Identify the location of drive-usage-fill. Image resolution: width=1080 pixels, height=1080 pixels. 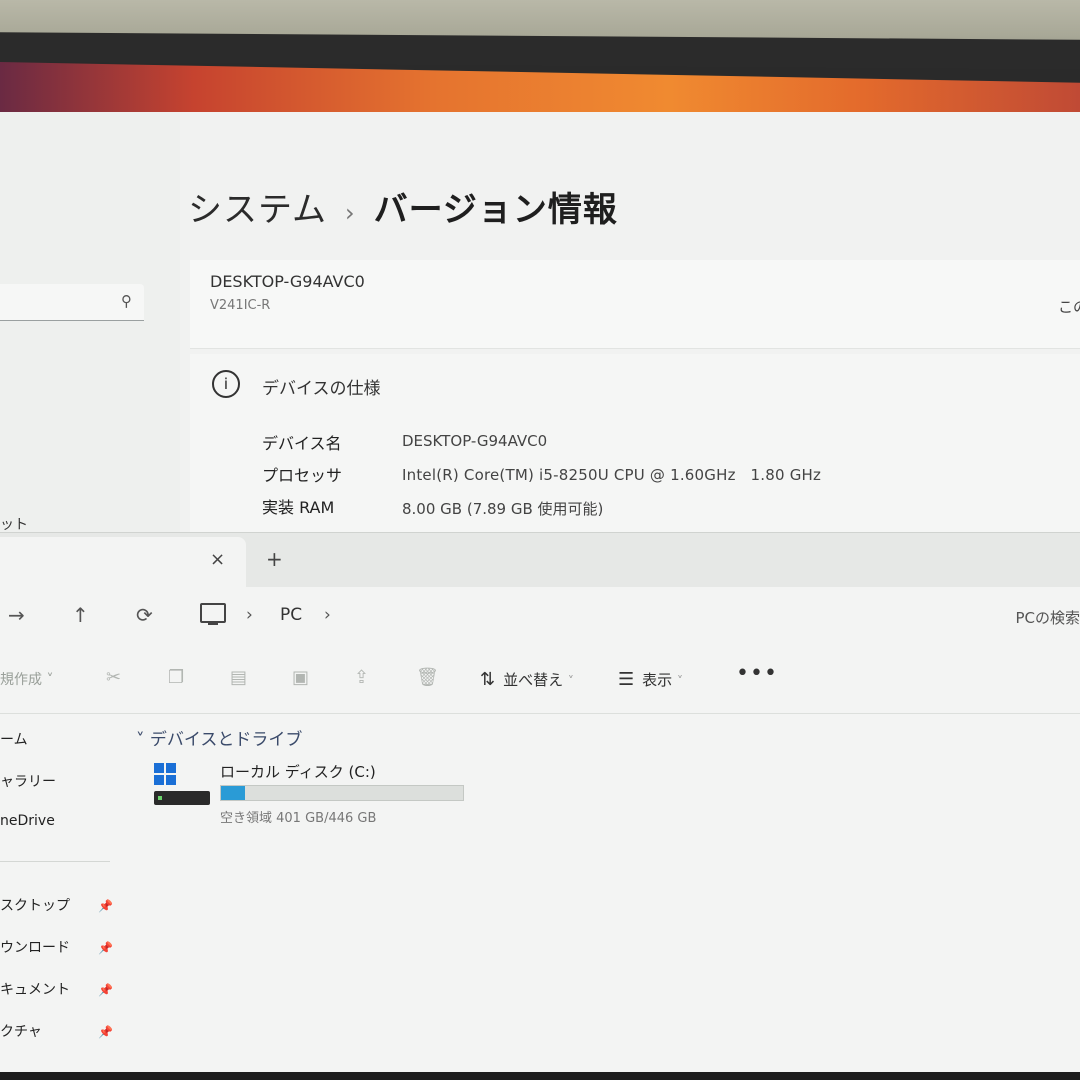
(233, 793).